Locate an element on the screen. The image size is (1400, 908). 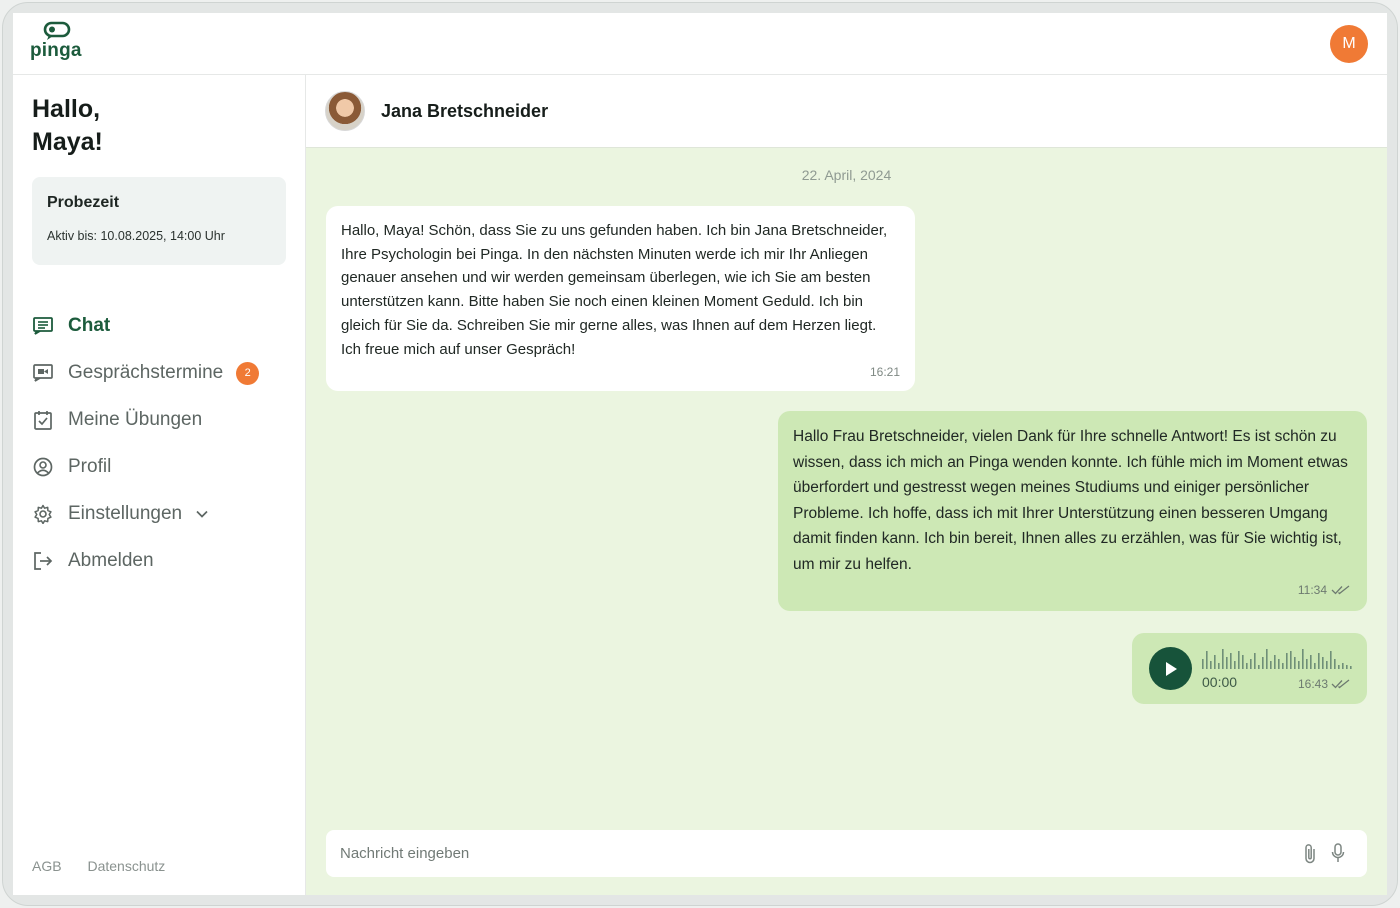
trial-active-until: Aktiv bis: 10.08.2025, 14:00 Uhr is located at coordinates (136, 236).